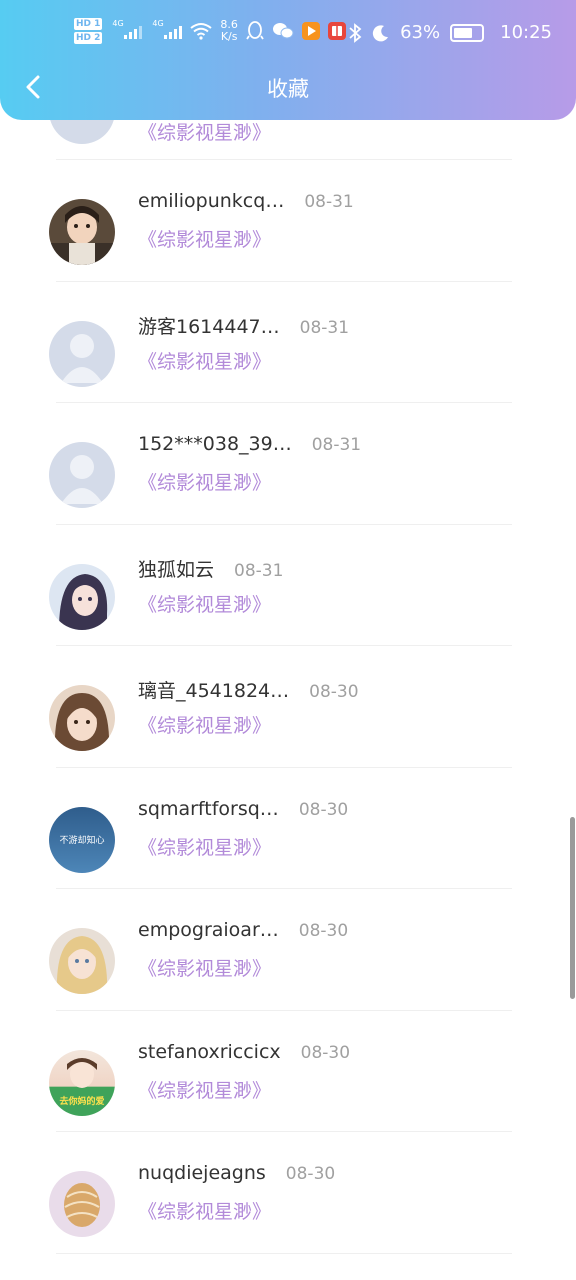 This screenshot has height=1280, width=576. What do you see at coordinates (88, 31) in the screenshot?
I see `hd-indicator: HD 1 HD 2` at bounding box center [88, 31].